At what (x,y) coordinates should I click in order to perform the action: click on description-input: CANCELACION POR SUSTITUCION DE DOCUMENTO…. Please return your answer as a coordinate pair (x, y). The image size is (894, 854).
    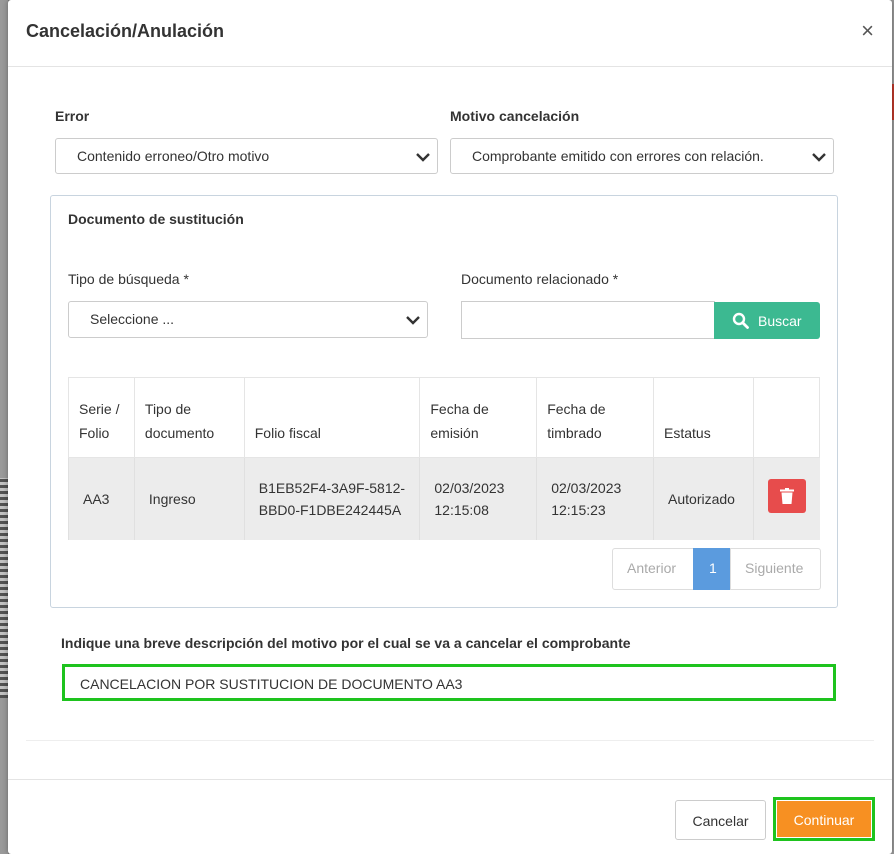
    Looking at the image, I should click on (449, 682).